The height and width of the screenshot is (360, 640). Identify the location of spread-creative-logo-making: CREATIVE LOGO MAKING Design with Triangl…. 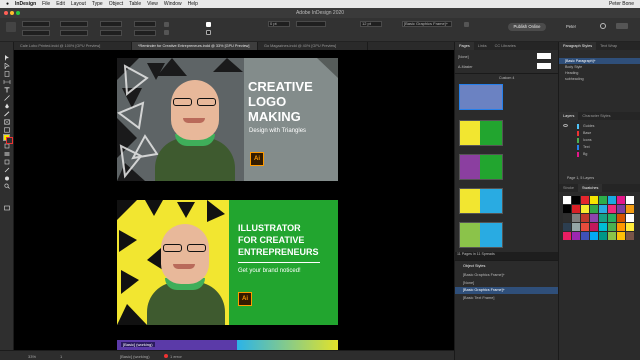
(227, 119).